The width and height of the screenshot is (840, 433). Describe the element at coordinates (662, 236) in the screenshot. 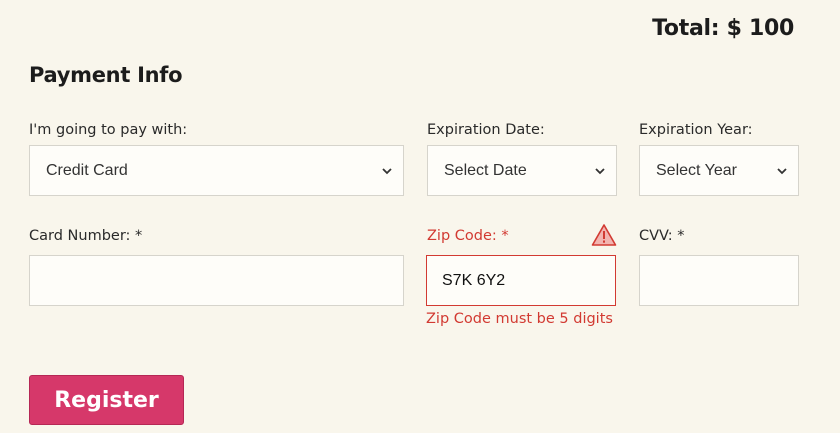

I see `cvv-label: CVV: *` at that location.